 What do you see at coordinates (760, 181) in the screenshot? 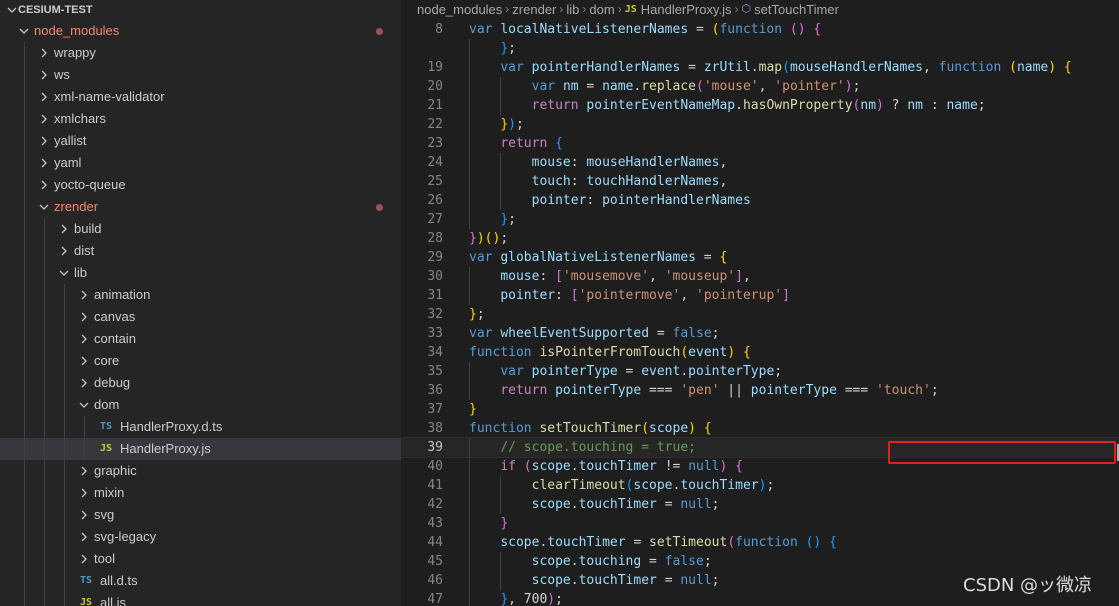
I see `code-line: 25 touch: touchHandlerNames,` at bounding box center [760, 181].